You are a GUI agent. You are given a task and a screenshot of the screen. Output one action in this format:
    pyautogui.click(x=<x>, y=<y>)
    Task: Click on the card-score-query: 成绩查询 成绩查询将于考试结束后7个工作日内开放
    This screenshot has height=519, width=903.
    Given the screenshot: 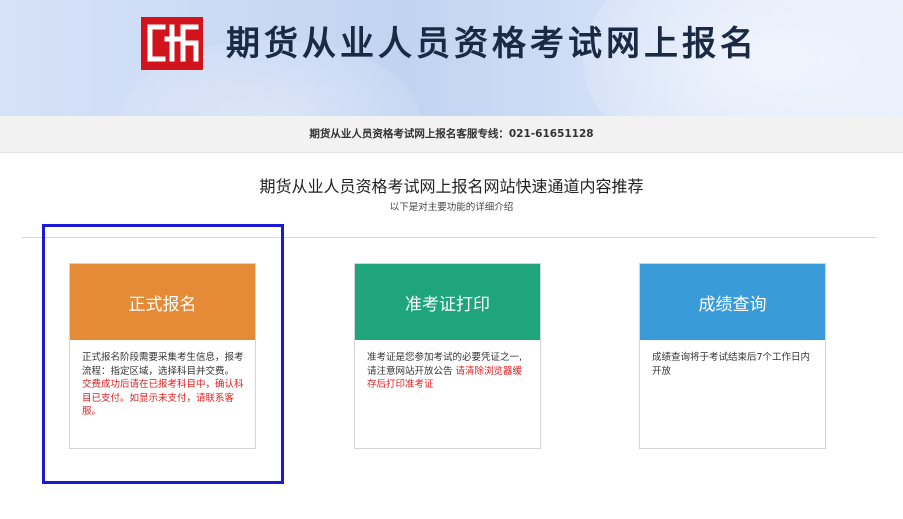 What is the action you would take?
    pyautogui.click(x=732, y=356)
    